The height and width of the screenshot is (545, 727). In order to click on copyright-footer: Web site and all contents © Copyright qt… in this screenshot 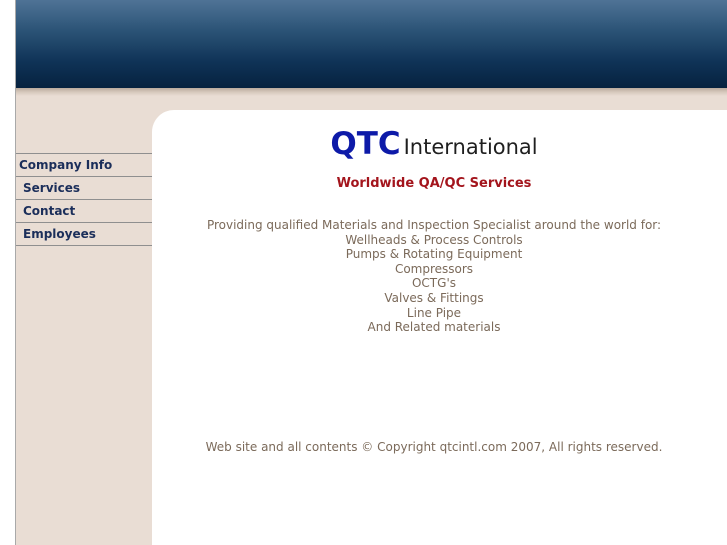, I will do `click(434, 447)`.